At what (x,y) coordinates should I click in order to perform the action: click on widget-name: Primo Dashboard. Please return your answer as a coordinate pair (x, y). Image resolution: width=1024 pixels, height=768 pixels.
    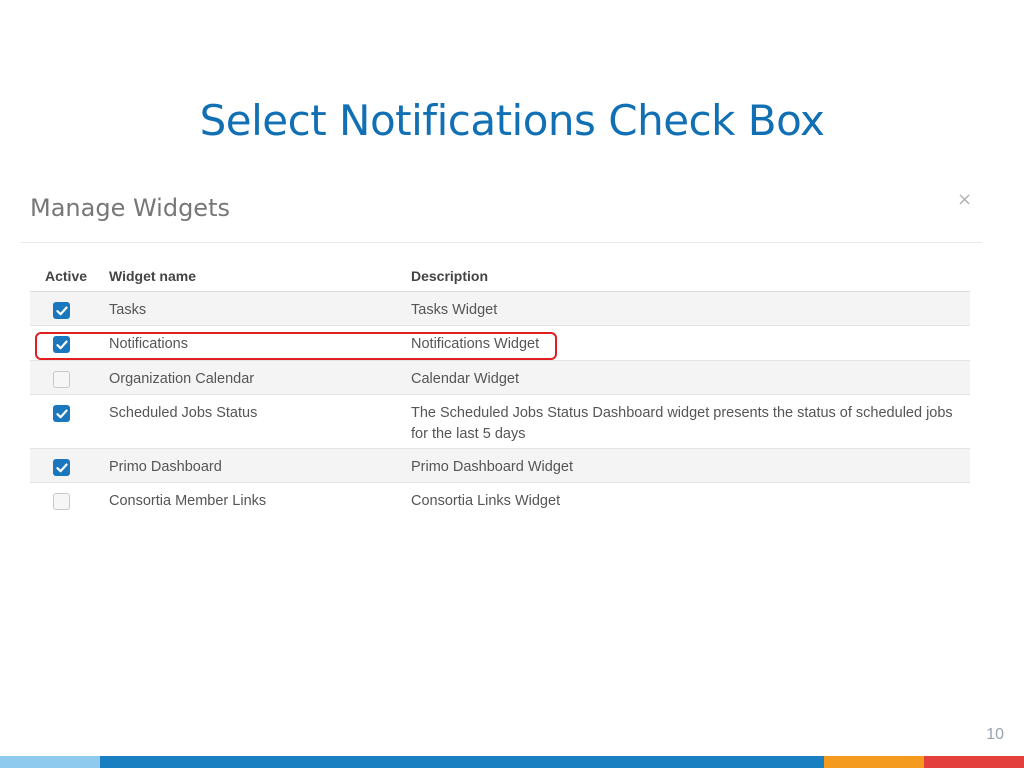
    Looking at the image, I should click on (165, 467).